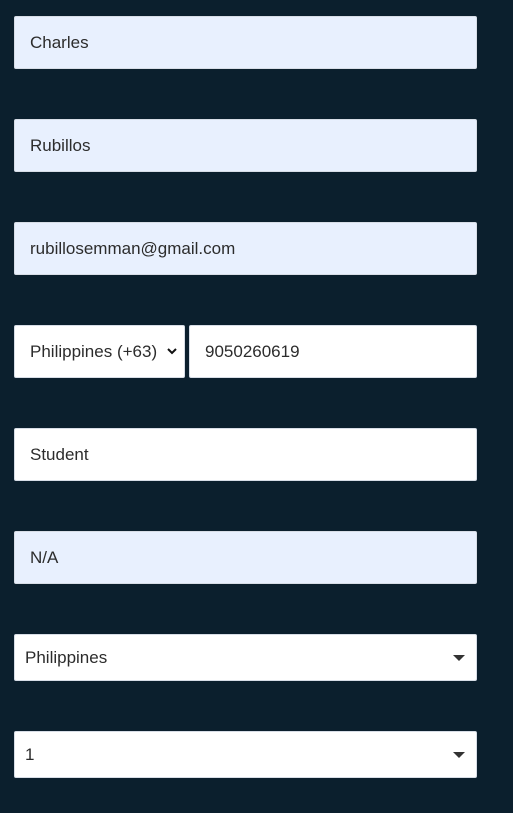  I want to click on job-title-value: Student, so click(59, 454).